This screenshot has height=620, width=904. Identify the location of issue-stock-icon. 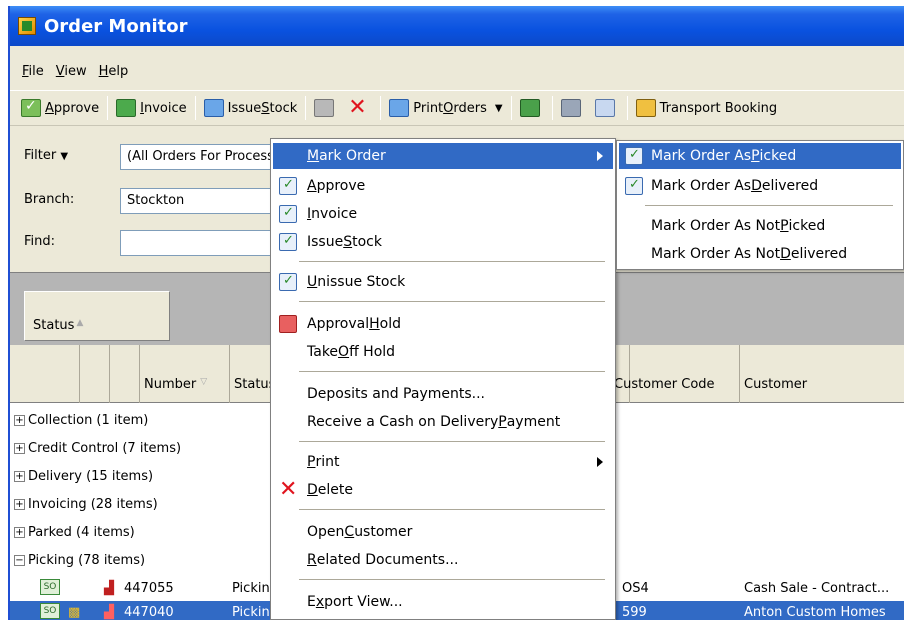
(213, 108).